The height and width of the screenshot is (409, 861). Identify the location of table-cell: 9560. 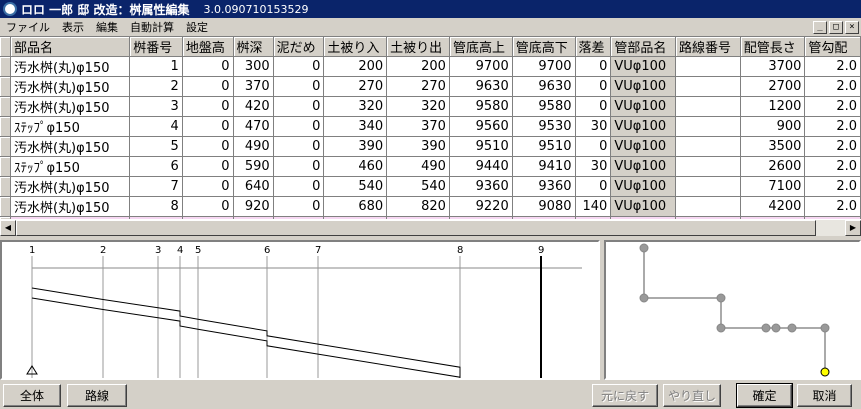
(481, 126).